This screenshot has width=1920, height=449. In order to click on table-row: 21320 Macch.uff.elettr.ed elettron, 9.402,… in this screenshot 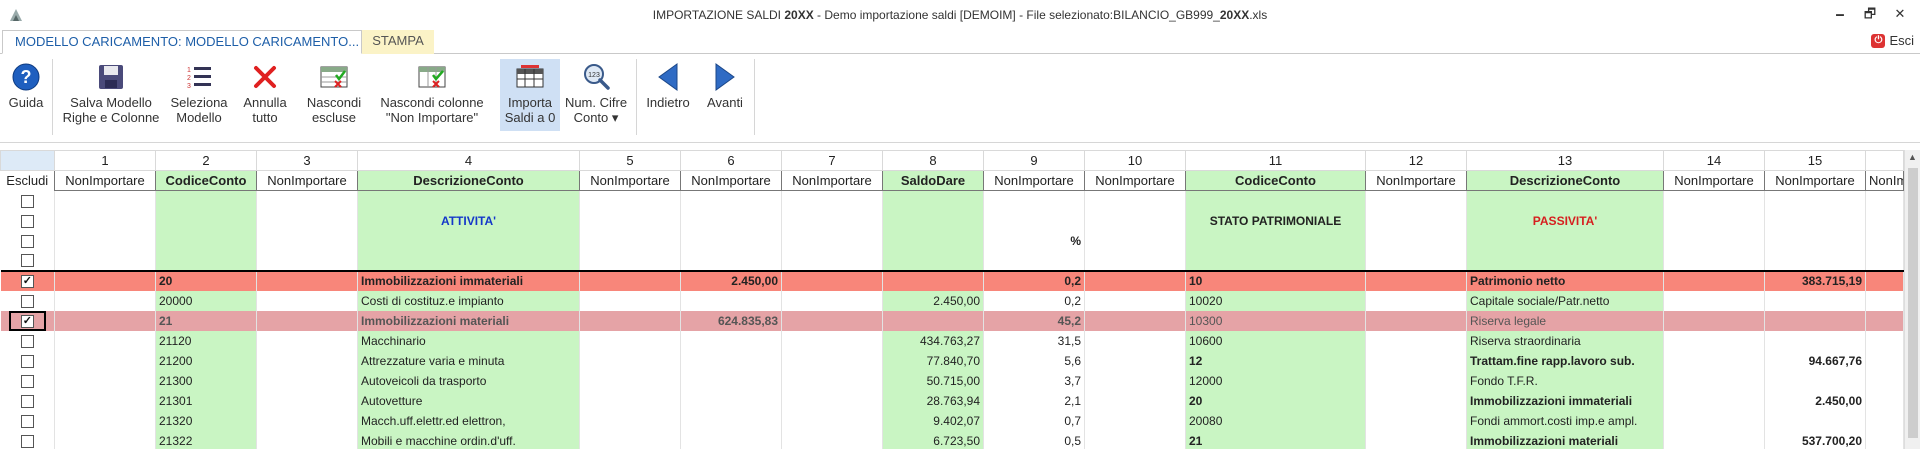, I will do `click(952, 420)`.